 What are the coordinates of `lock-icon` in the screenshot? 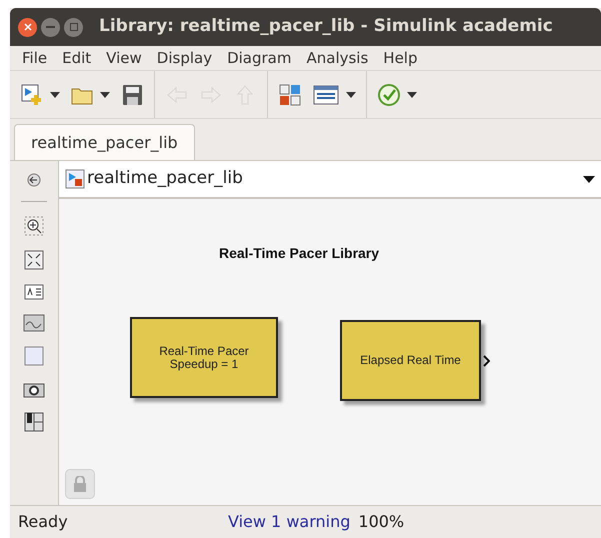 It's located at (80, 484).